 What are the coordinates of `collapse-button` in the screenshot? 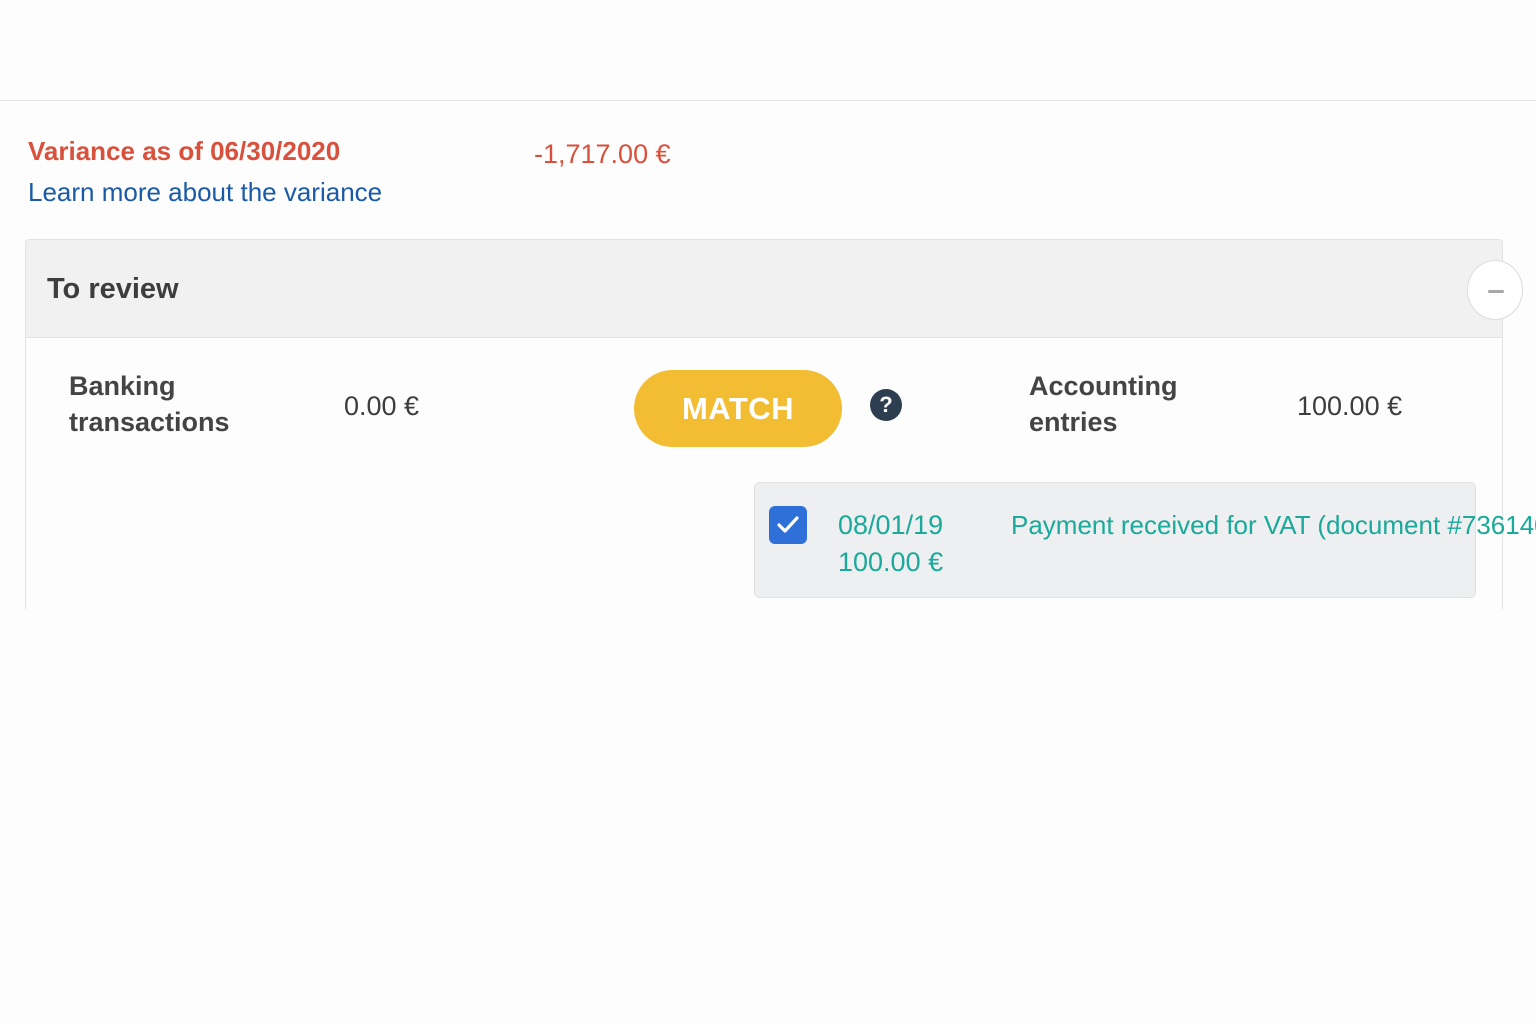 It's located at (1495, 290).